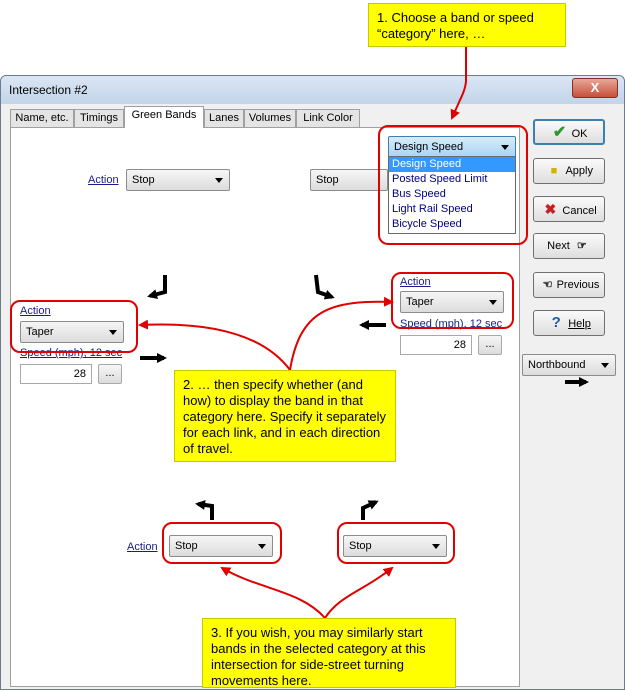  What do you see at coordinates (324, 287) in the screenshot?
I see `turn-arrow-top-right` at bounding box center [324, 287].